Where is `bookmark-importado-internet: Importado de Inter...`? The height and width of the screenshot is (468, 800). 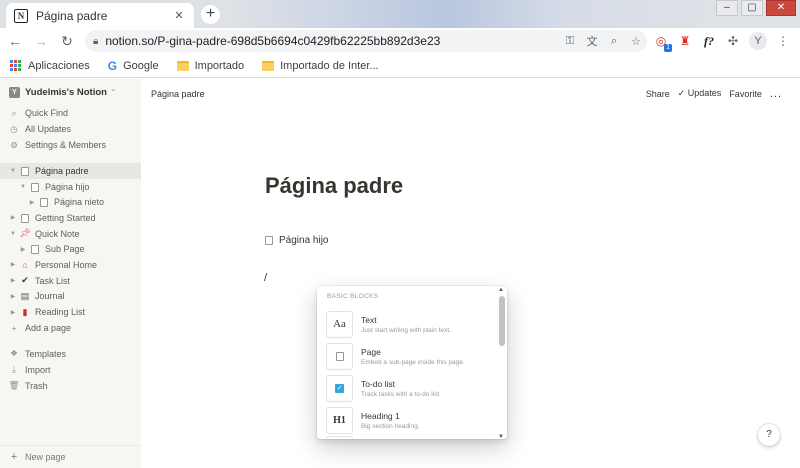
bookmark-importado-internet: Importado de Inter... is located at coordinates (320, 65).